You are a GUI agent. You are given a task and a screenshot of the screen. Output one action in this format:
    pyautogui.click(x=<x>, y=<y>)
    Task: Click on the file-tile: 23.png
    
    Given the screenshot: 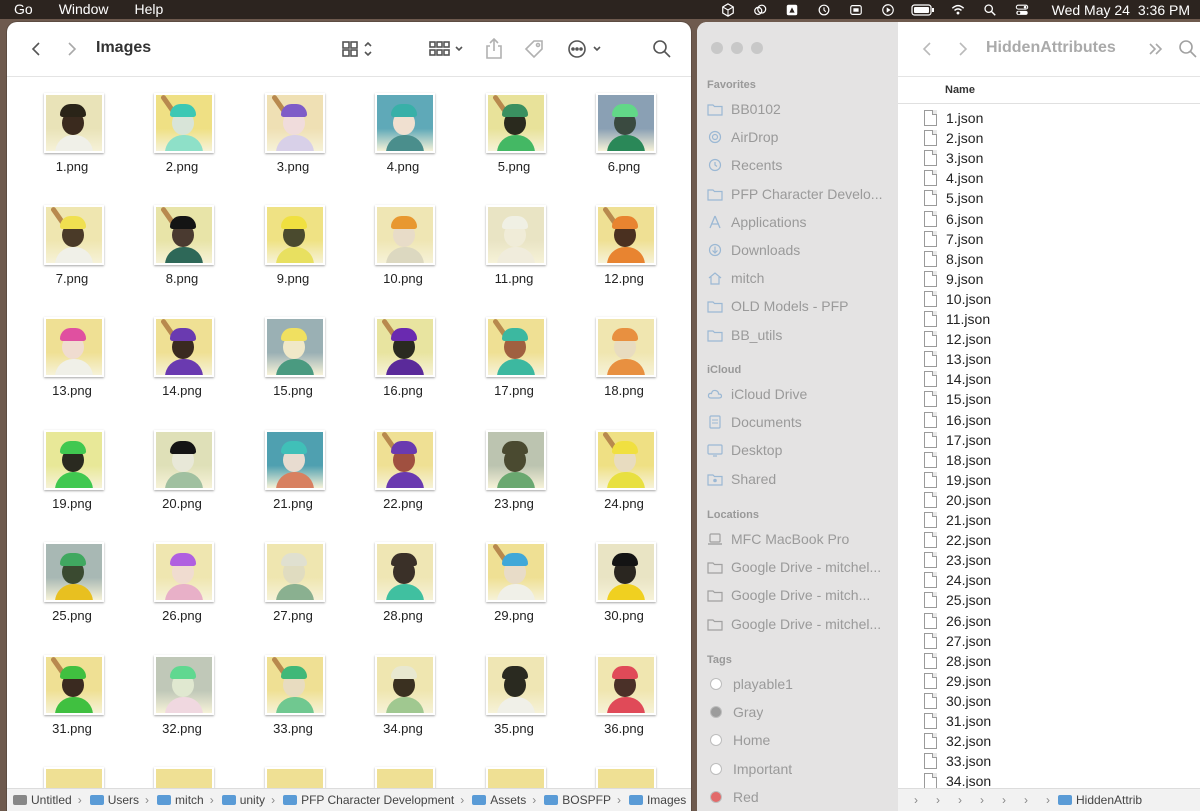 What is the action you would take?
    pyautogui.click(x=514, y=470)
    